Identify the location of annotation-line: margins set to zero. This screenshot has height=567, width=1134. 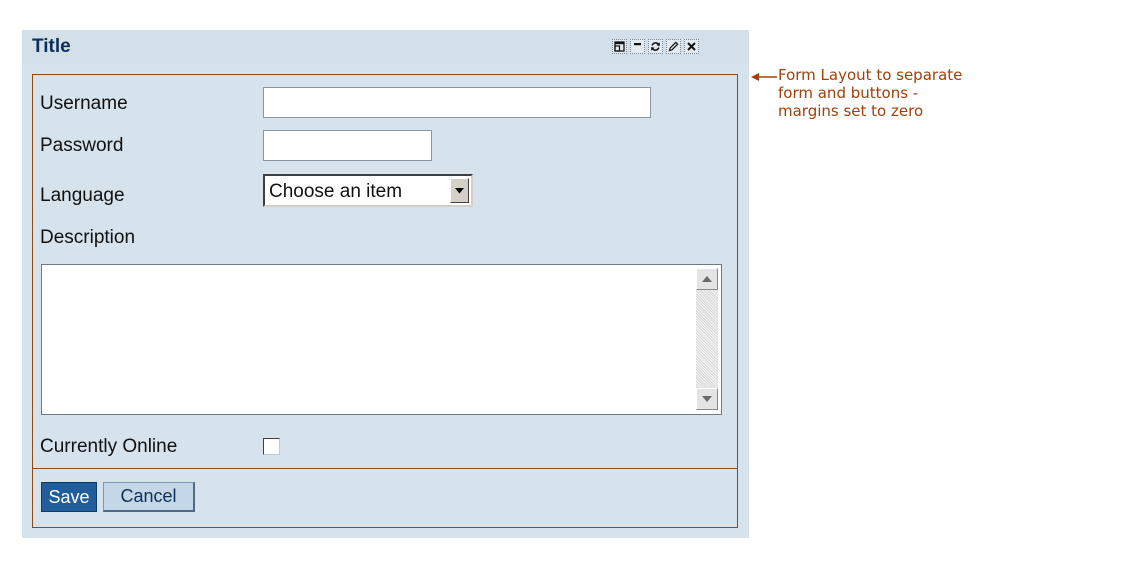
(851, 111).